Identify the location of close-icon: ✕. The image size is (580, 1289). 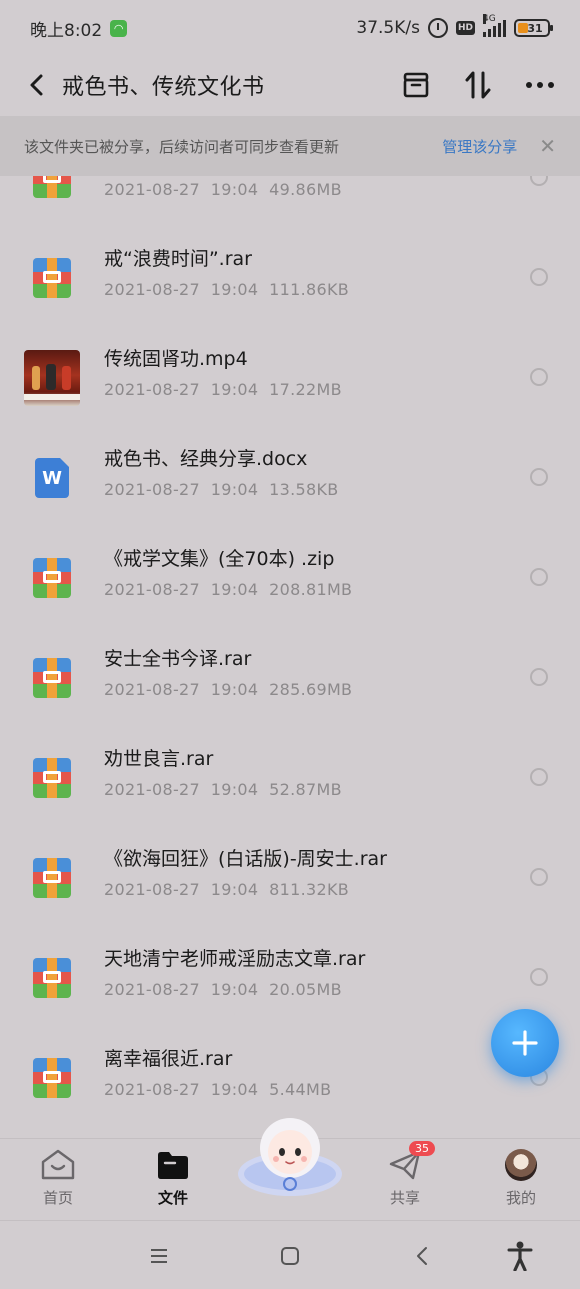
(547, 146).